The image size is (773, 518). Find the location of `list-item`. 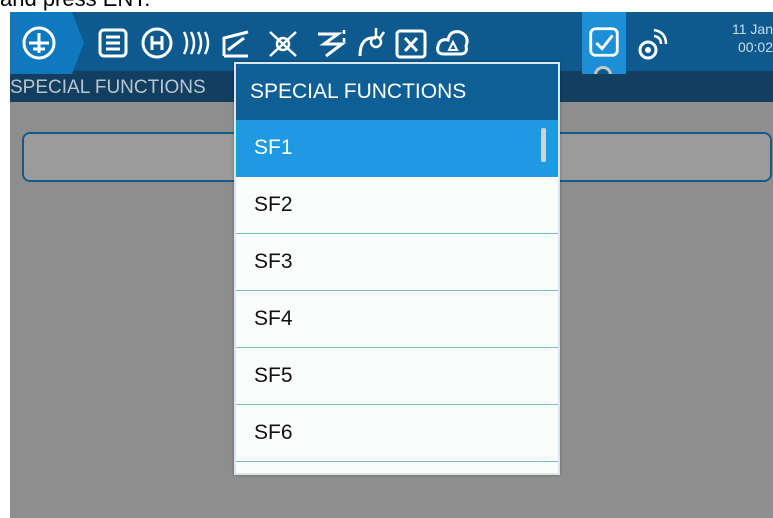

list-item is located at coordinates (397, 467).